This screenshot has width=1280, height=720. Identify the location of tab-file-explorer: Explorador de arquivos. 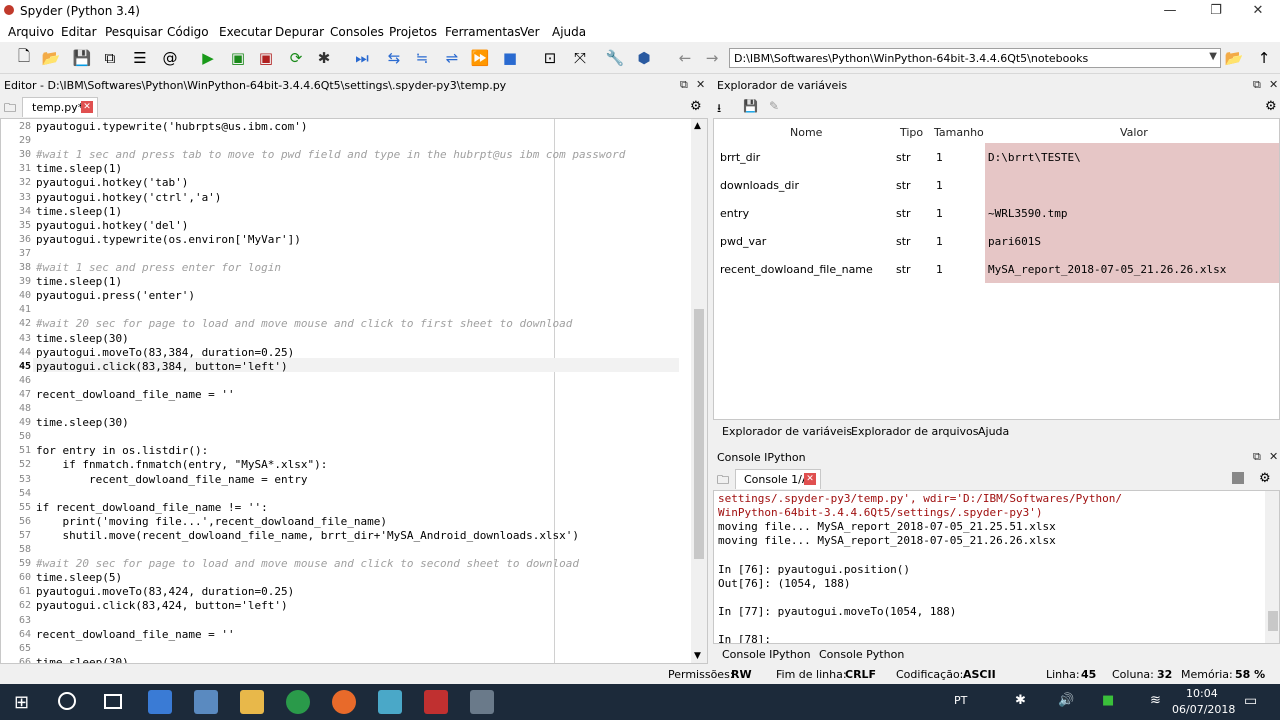
(915, 431).